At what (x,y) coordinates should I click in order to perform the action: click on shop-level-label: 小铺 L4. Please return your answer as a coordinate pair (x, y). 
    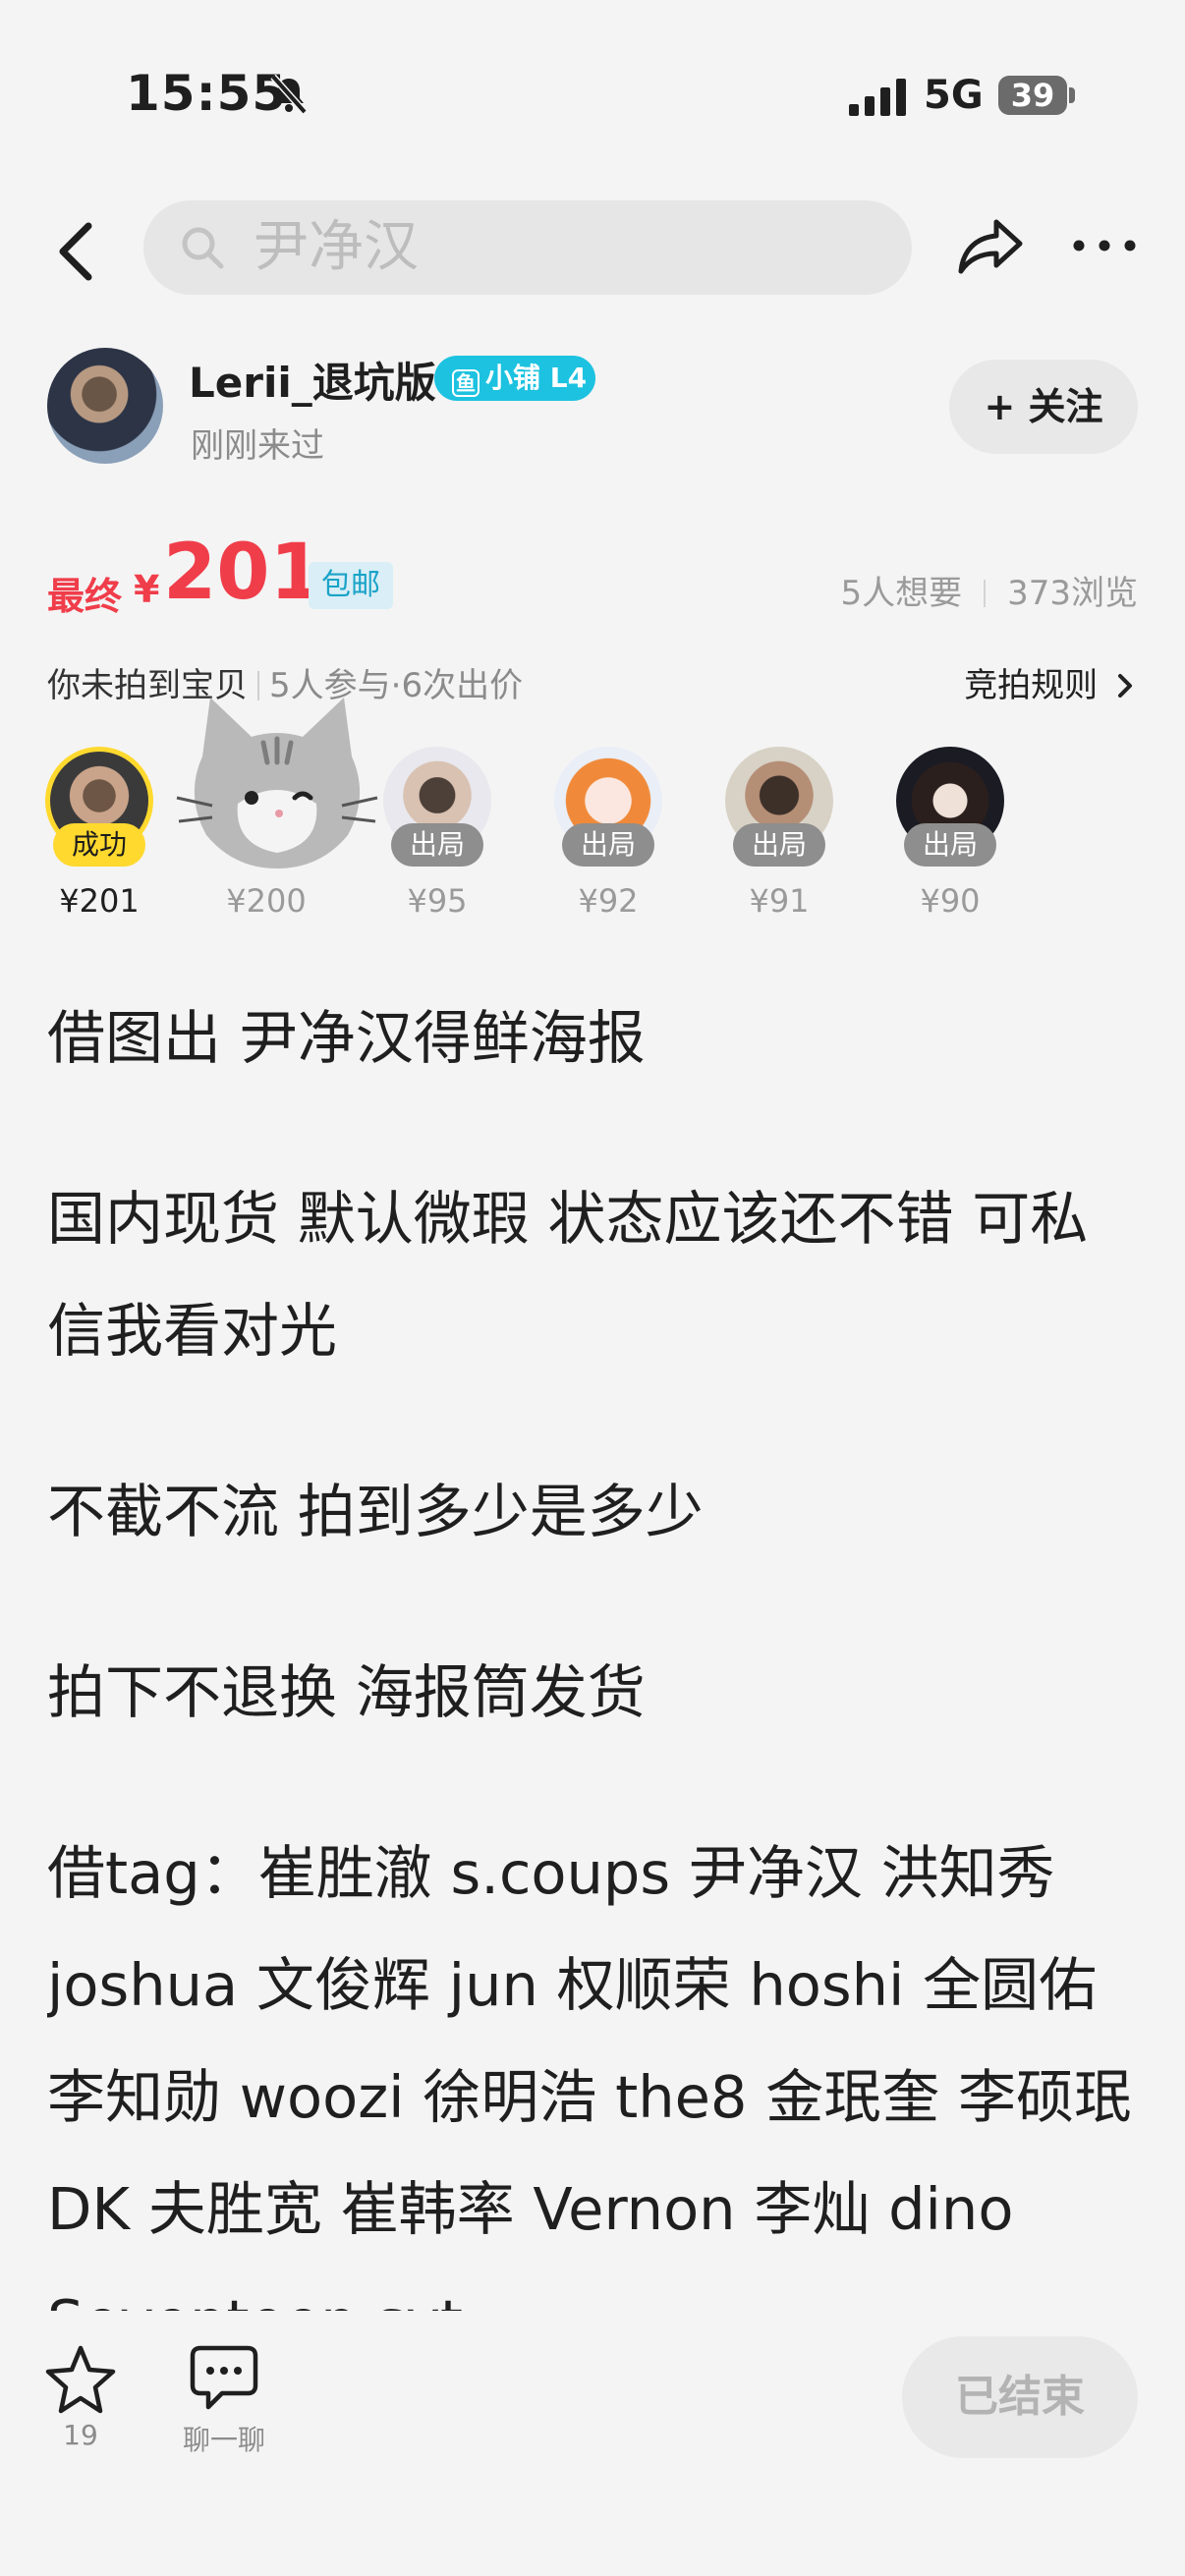
    Looking at the image, I should click on (536, 378).